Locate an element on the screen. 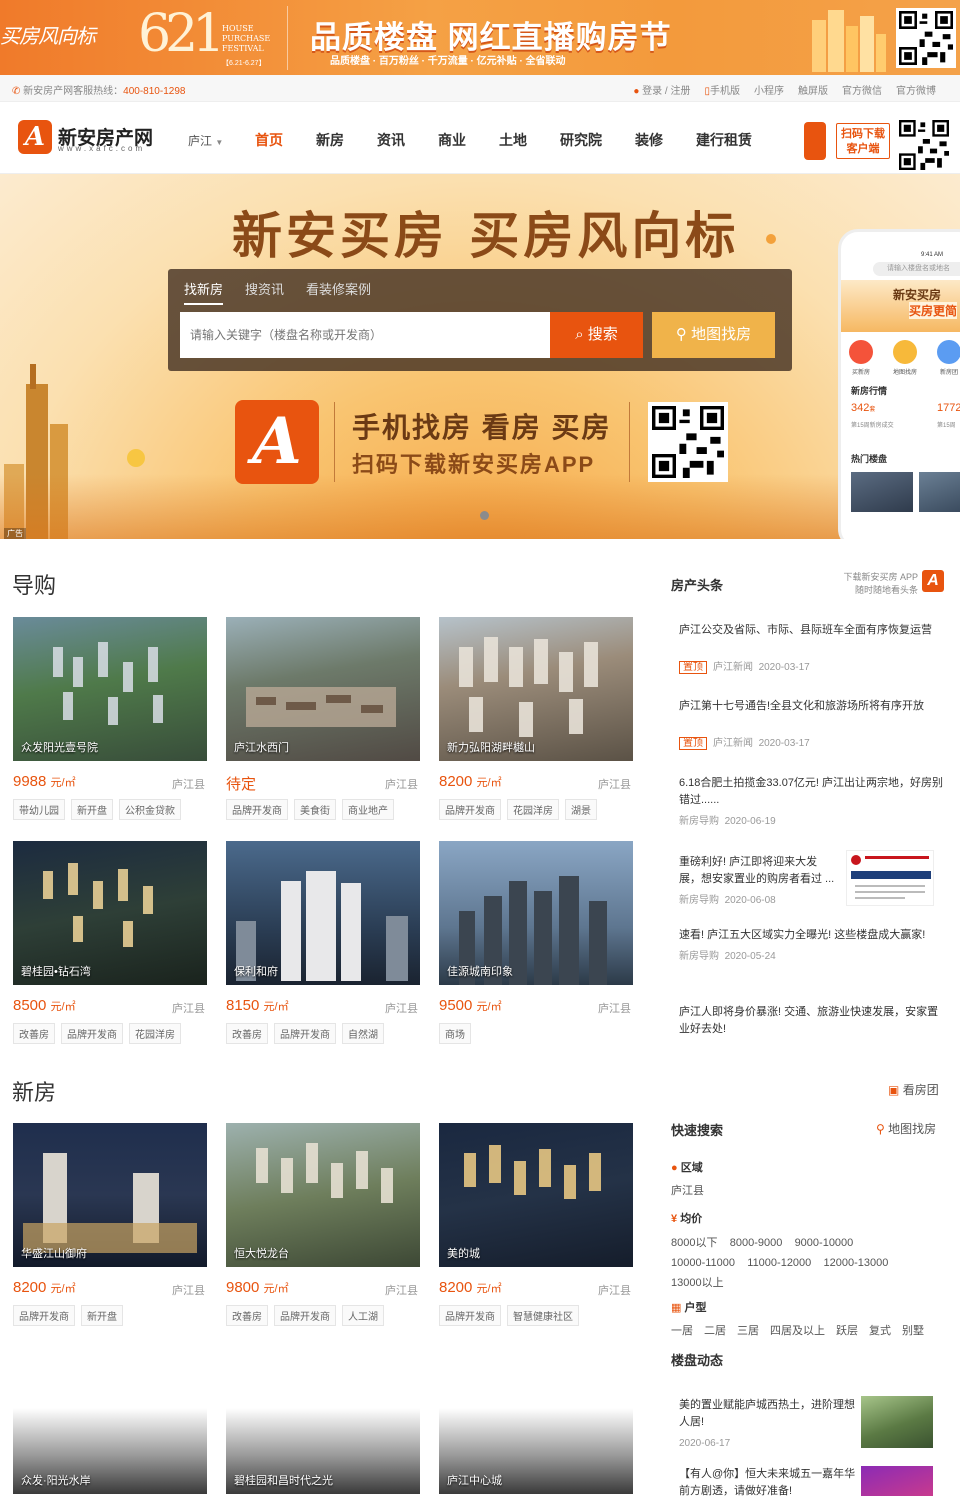  app-download: 扫码下载 客户端 is located at coordinates (846, 140).